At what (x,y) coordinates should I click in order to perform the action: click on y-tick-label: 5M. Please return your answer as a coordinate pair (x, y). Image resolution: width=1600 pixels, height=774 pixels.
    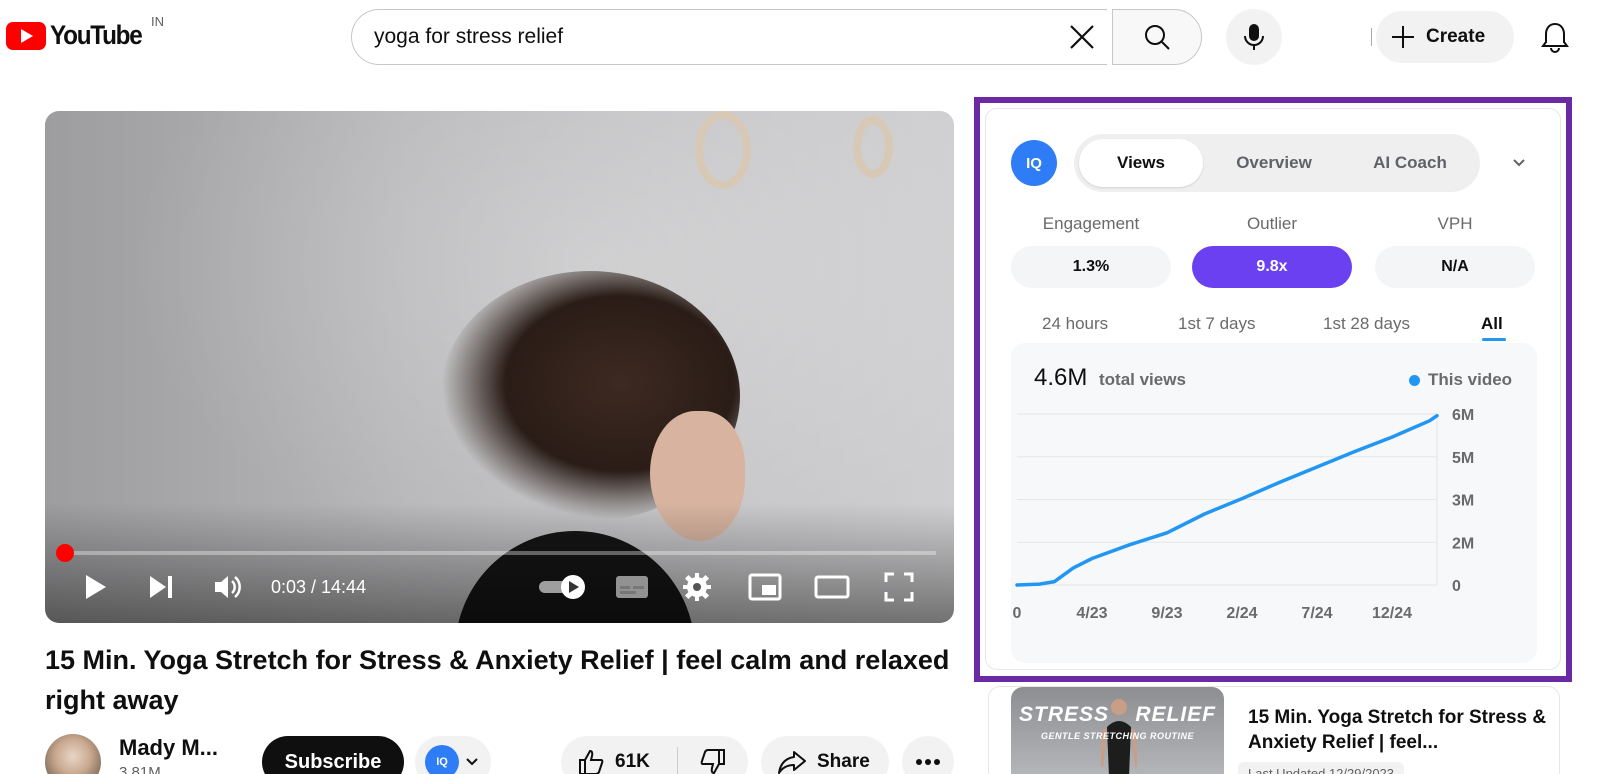
    Looking at the image, I should click on (1463, 458).